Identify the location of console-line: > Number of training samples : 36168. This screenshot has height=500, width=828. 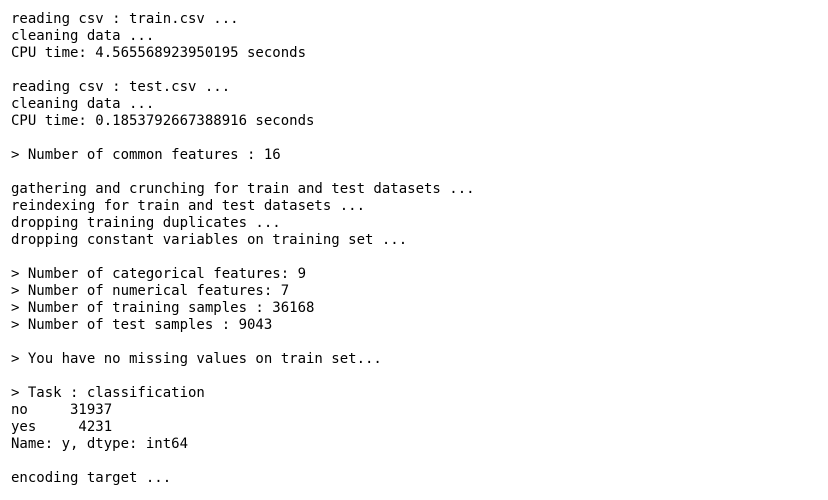
(163, 308).